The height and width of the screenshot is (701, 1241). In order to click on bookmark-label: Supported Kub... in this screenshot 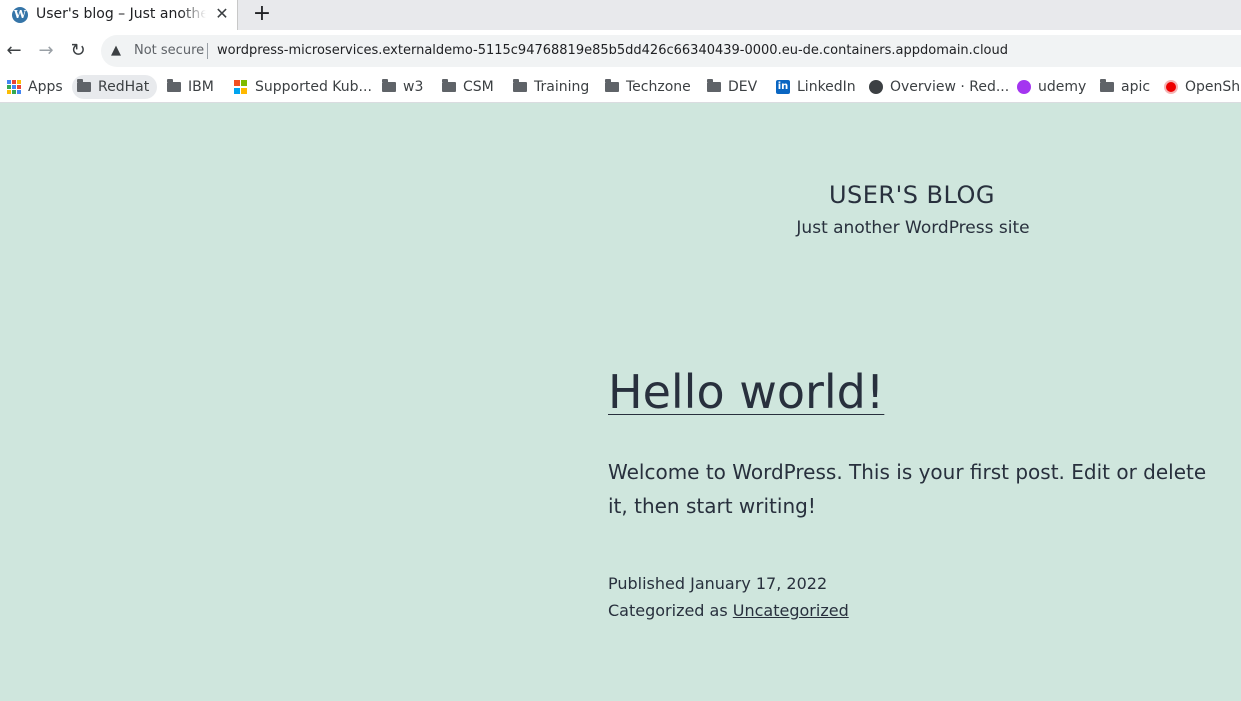, I will do `click(313, 87)`.